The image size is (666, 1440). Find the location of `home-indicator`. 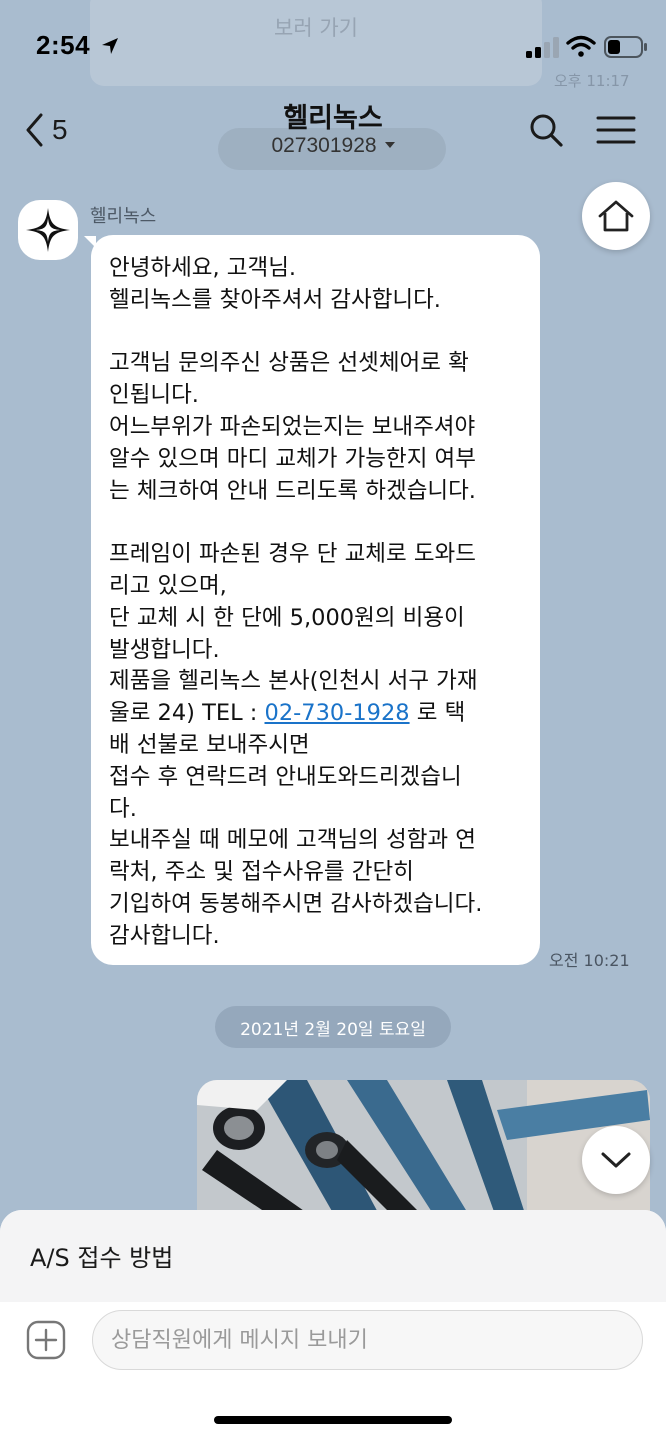

home-indicator is located at coordinates (333, 1420).